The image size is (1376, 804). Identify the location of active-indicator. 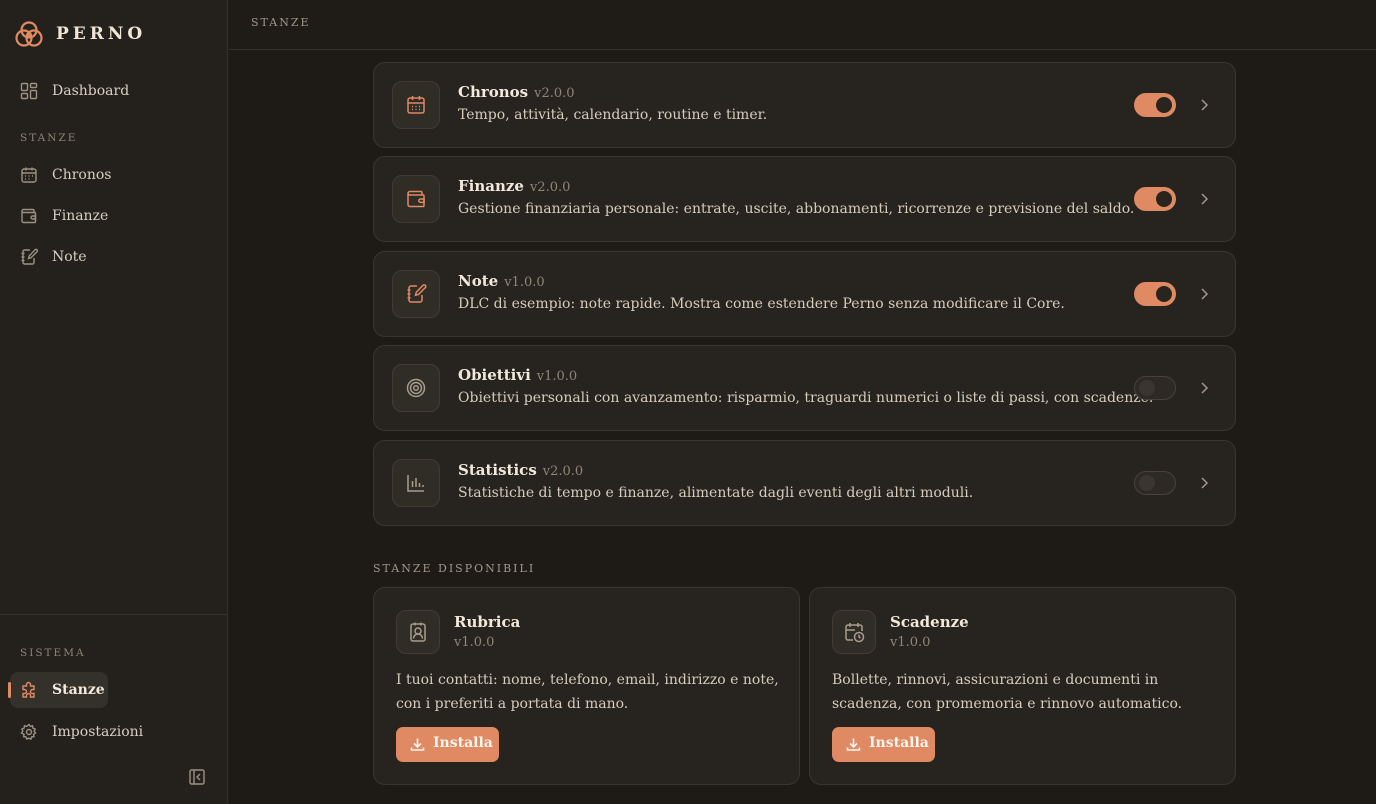
(9, 690).